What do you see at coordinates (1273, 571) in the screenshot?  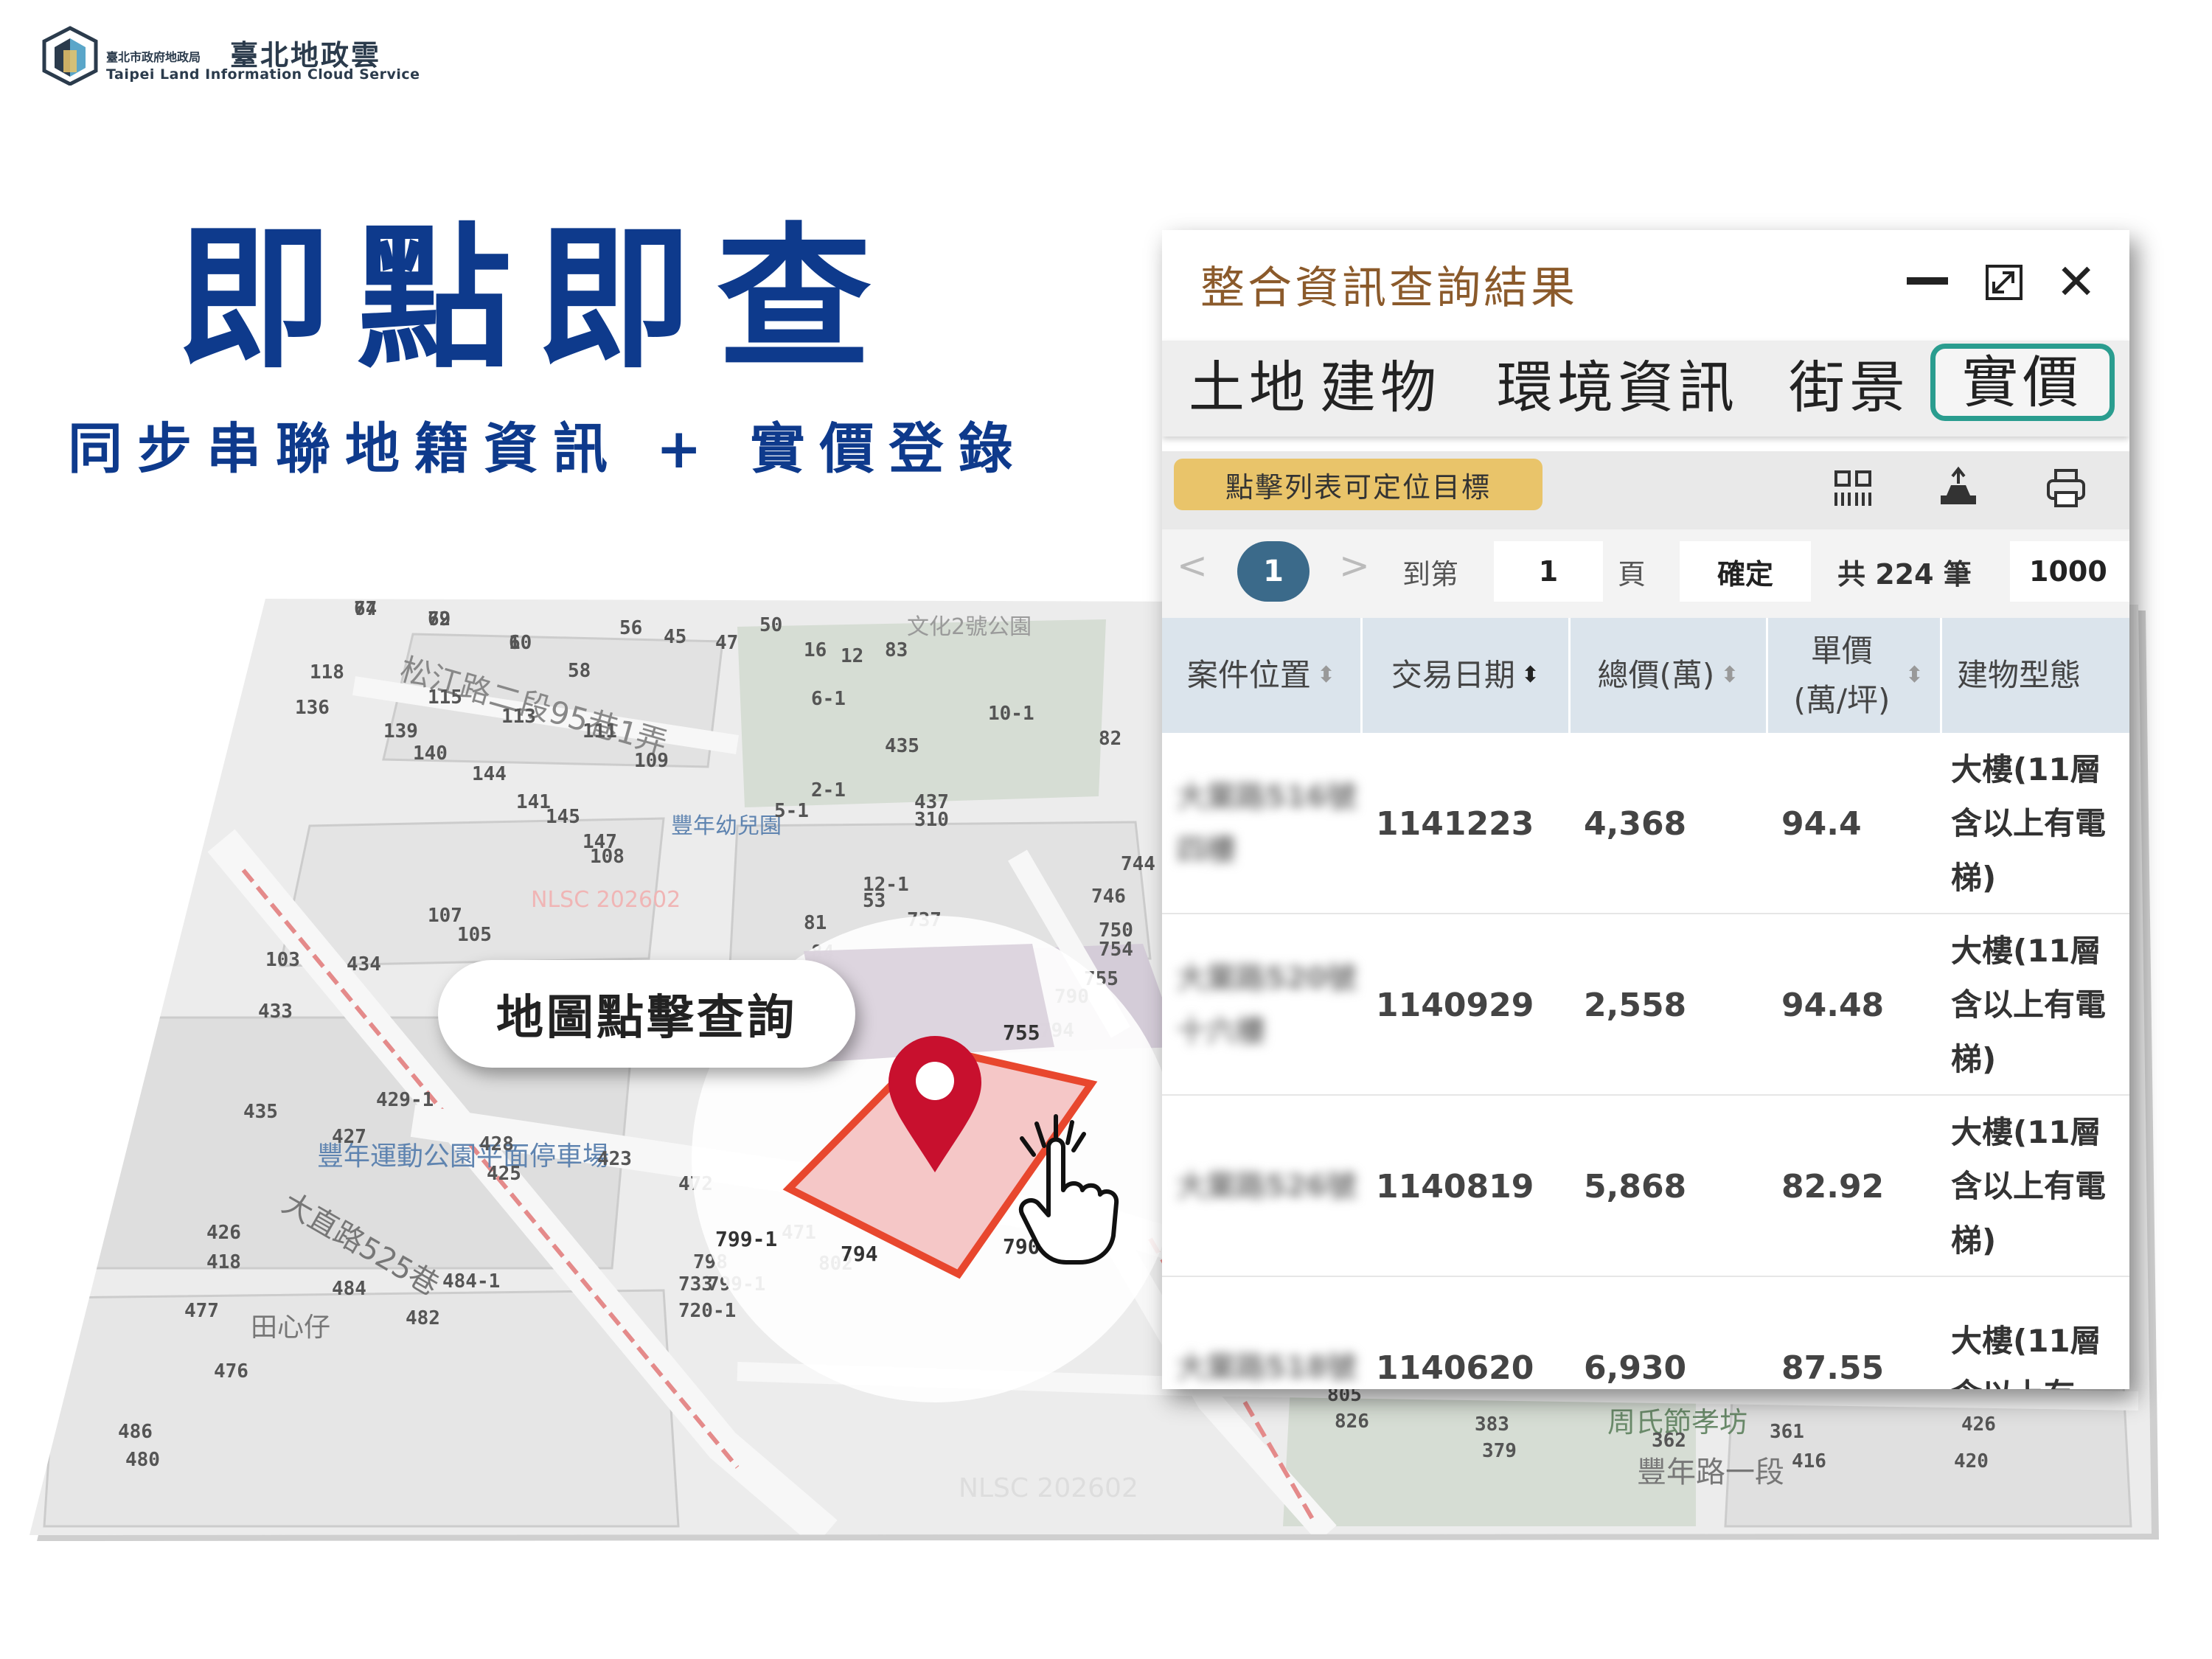 I see `current-page: 1` at bounding box center [1273, 571].